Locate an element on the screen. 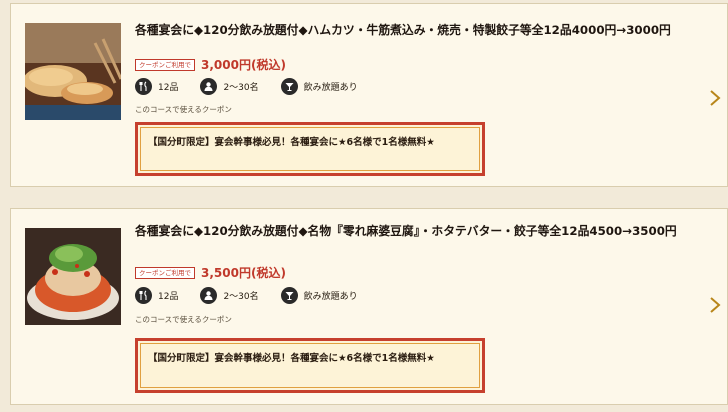 The width and height of the screenshot is (728, 412). course-price: 3,000円(税込) is located at coordinates (243, 65).